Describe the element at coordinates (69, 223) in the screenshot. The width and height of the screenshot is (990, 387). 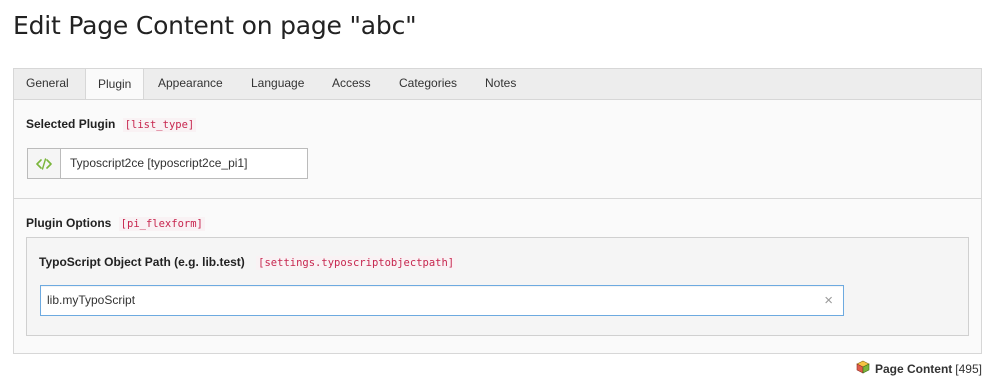
I see `plugin-options-title: Plugin Options` at that location.